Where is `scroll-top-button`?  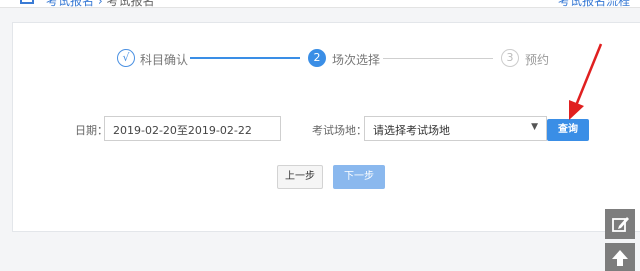
scroll-top-button is located at coordinates (620, 257).